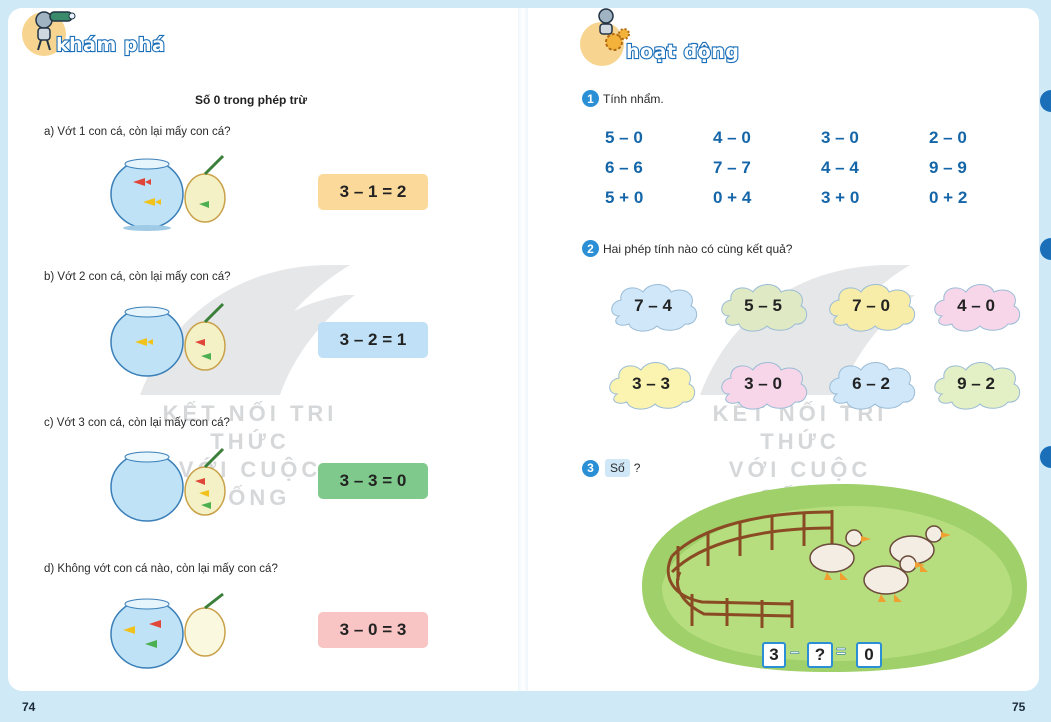 This screenshot has height=722, width=1051. Describe the element at coordinates (633, 98) in the screenshot. I see `exercise-1-title: Tính nhẩm.` at that location.